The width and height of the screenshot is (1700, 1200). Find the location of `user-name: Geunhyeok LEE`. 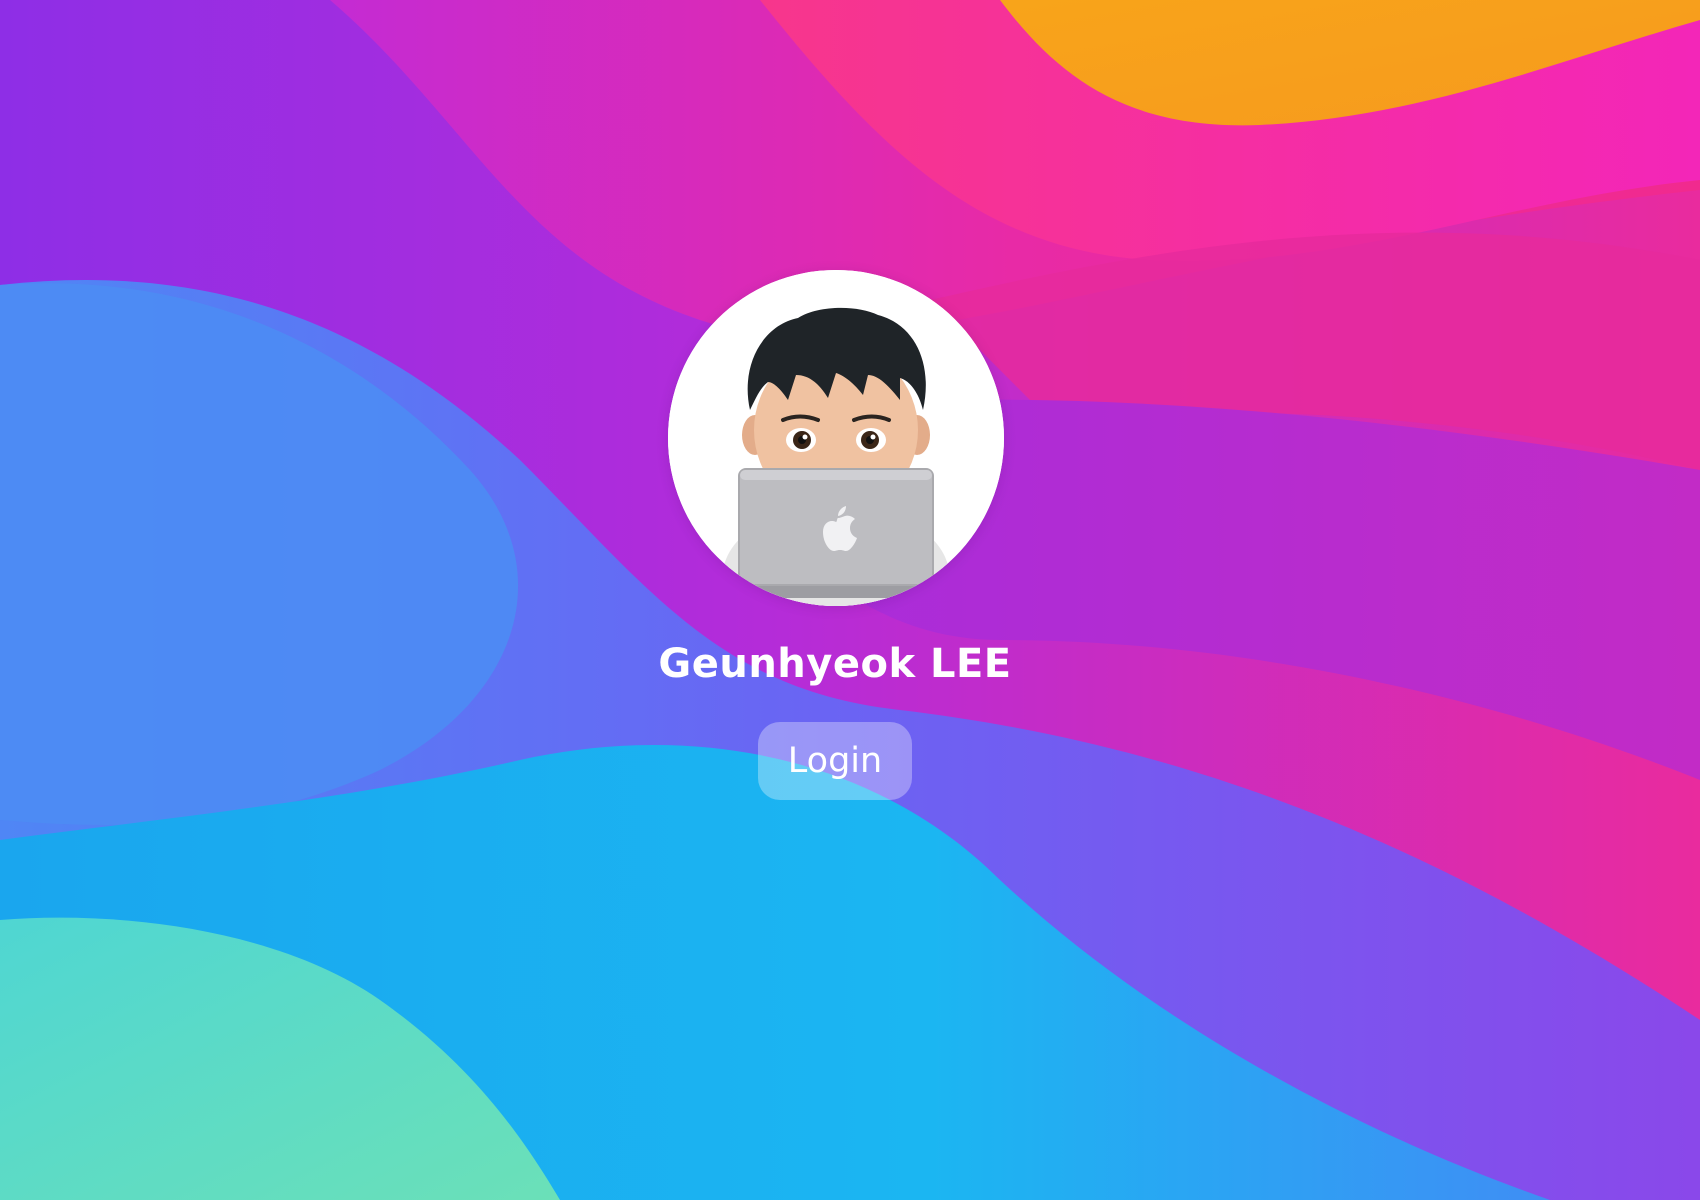

user-name: Geunhyeok LEE is located at coordinates (835, 664).